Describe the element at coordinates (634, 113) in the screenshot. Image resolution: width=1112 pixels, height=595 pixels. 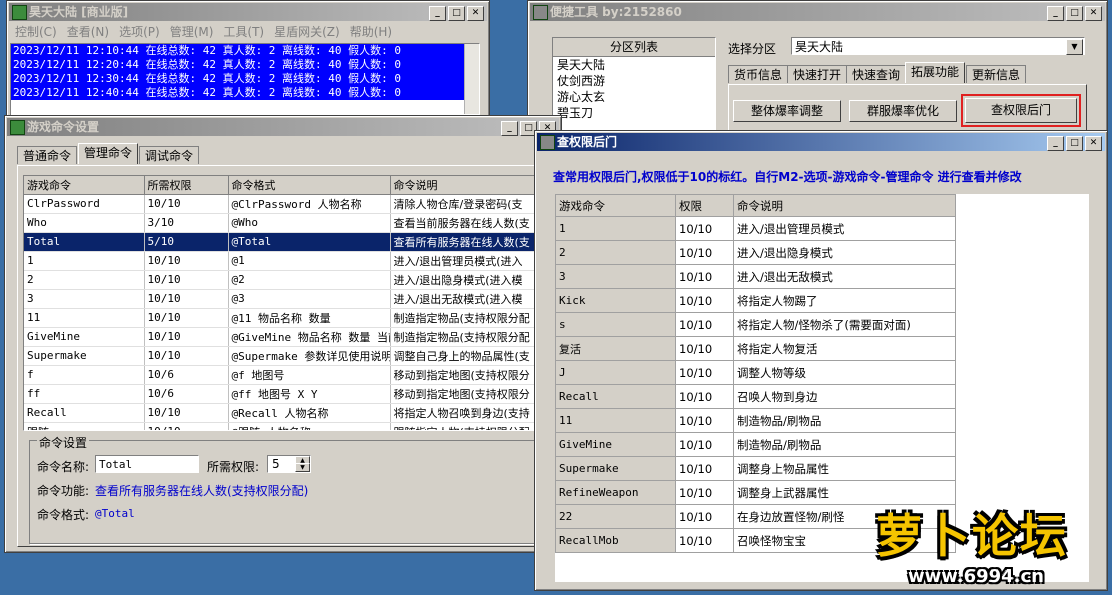
I see `zone-item: 碧玉刀` at that location.